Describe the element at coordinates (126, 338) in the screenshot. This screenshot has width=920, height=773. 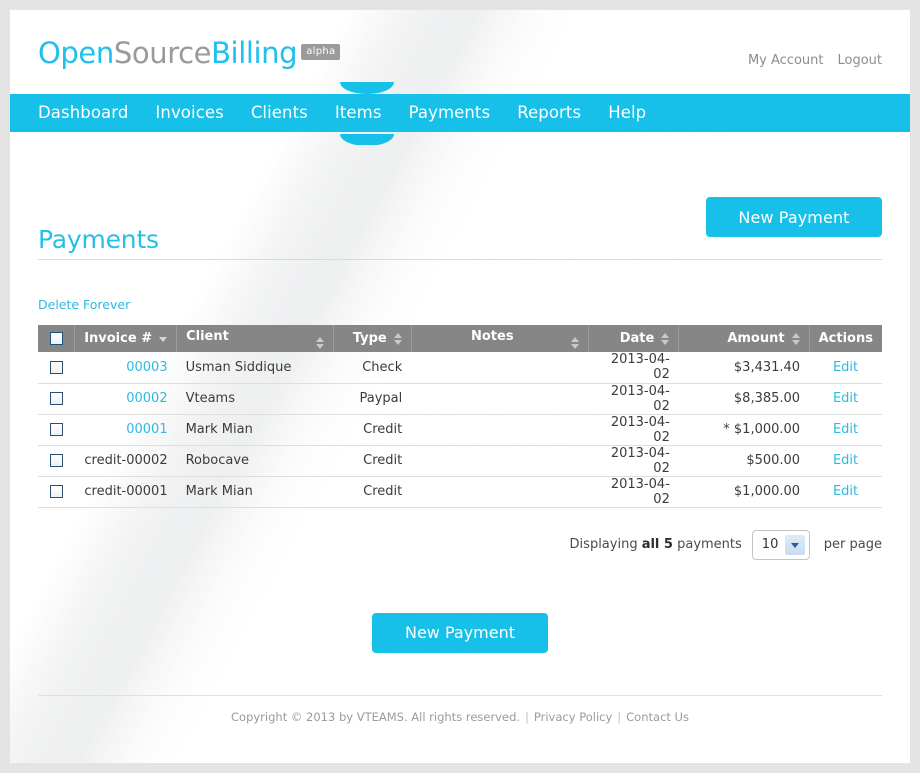
I see `column-header-invoice: Invoice #` at that location.